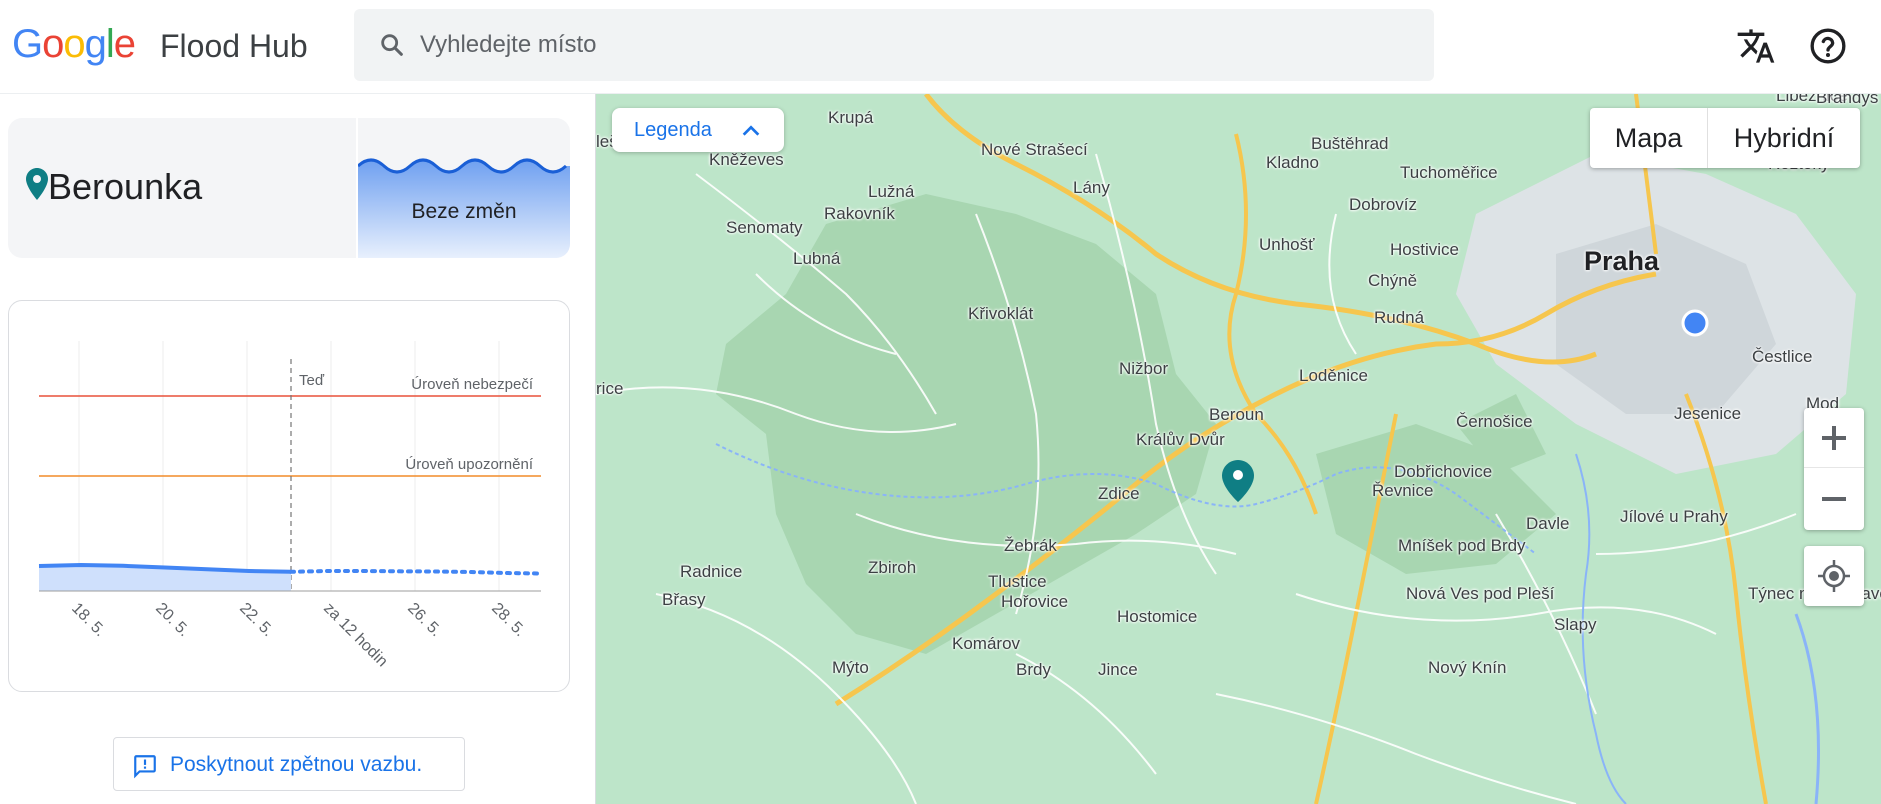  What do you see at coordinates (1782, 356) in the screenshot?
I see `map-place-label: Čestlice` at bounding box center [1782, 356].